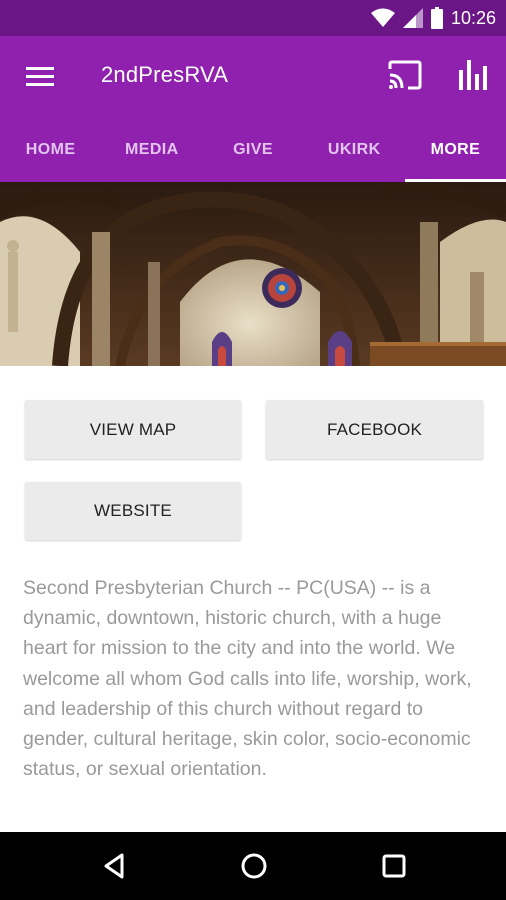  I want to click on cast-icon, so click(405, 75).